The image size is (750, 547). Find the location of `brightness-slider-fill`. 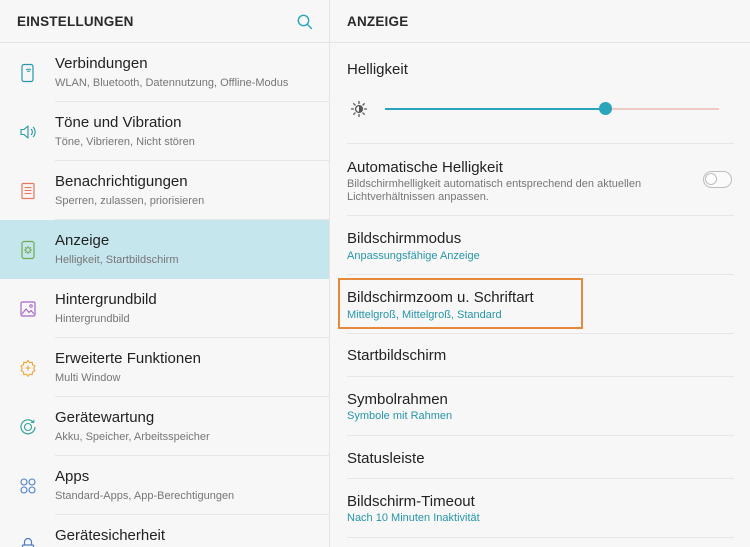

brightness-slider-fill is located at coordinates (495, 109).